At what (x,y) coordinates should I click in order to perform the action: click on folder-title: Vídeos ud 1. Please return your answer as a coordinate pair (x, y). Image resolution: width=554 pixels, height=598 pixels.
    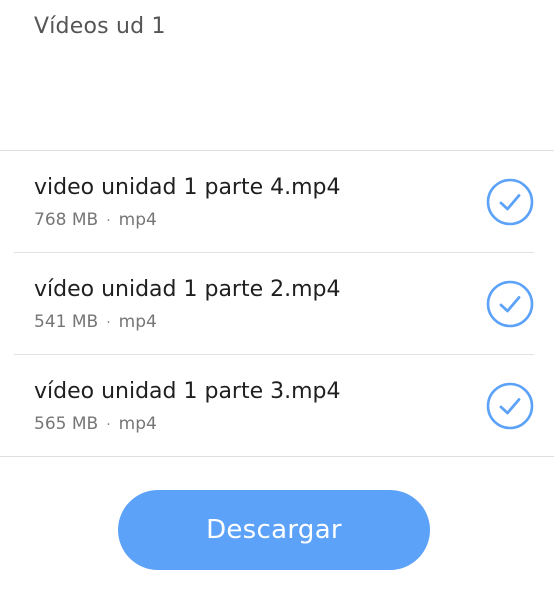
    Looking at the image, I should click on (100, 26).